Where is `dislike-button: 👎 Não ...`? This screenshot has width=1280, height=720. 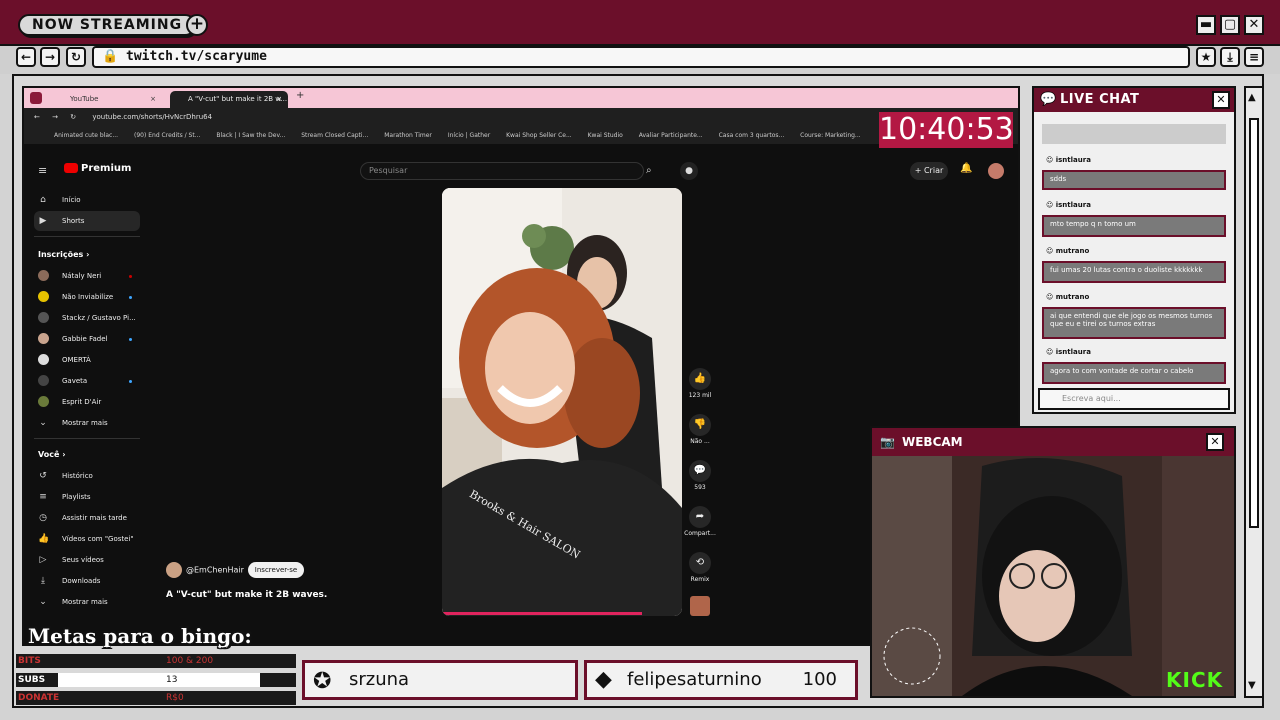 dislike-button: 👎 Não ... is located at coordinates (700, 429).